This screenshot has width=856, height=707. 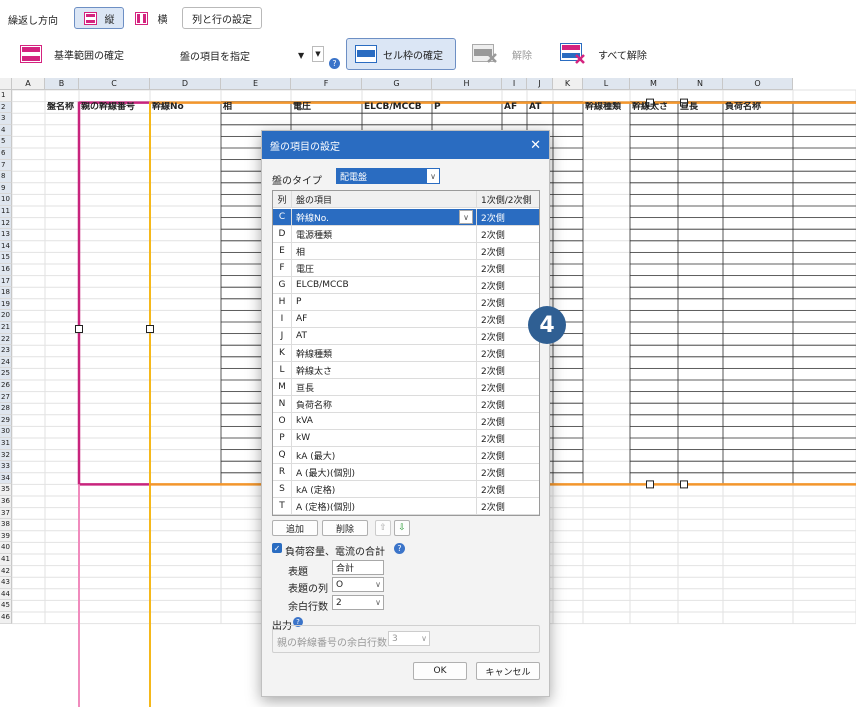 I want to click on table-row: E 相 2次側, so click(x=406, y=251).